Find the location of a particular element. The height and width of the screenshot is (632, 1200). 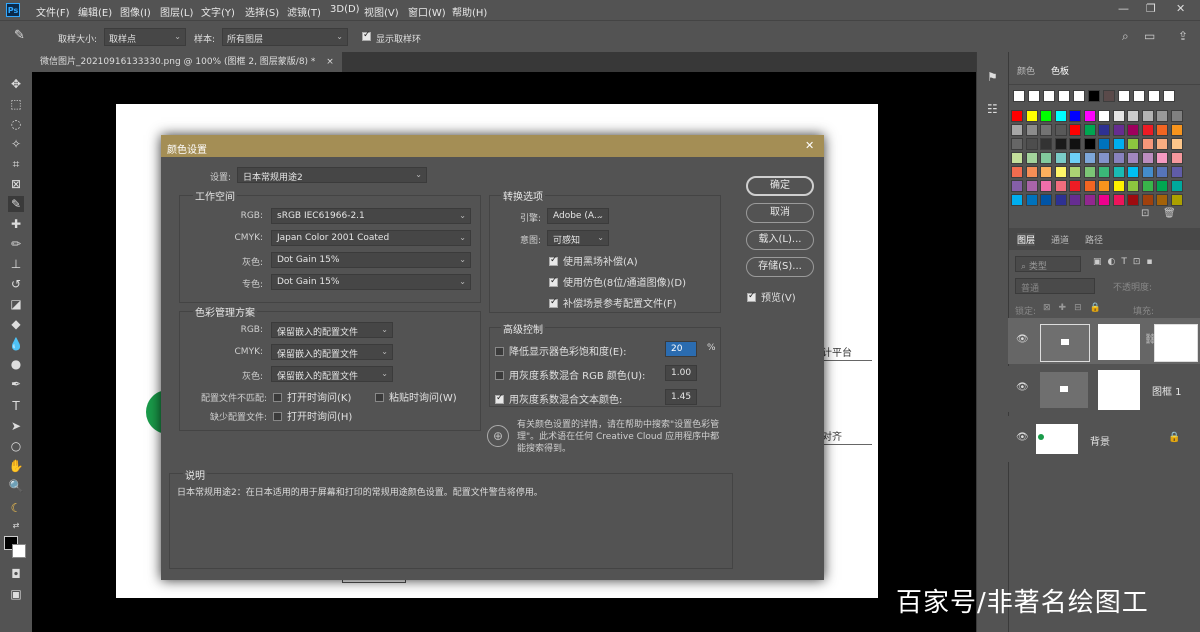

blur-tool-icon: 💧 is located at coordinates (16, 344).